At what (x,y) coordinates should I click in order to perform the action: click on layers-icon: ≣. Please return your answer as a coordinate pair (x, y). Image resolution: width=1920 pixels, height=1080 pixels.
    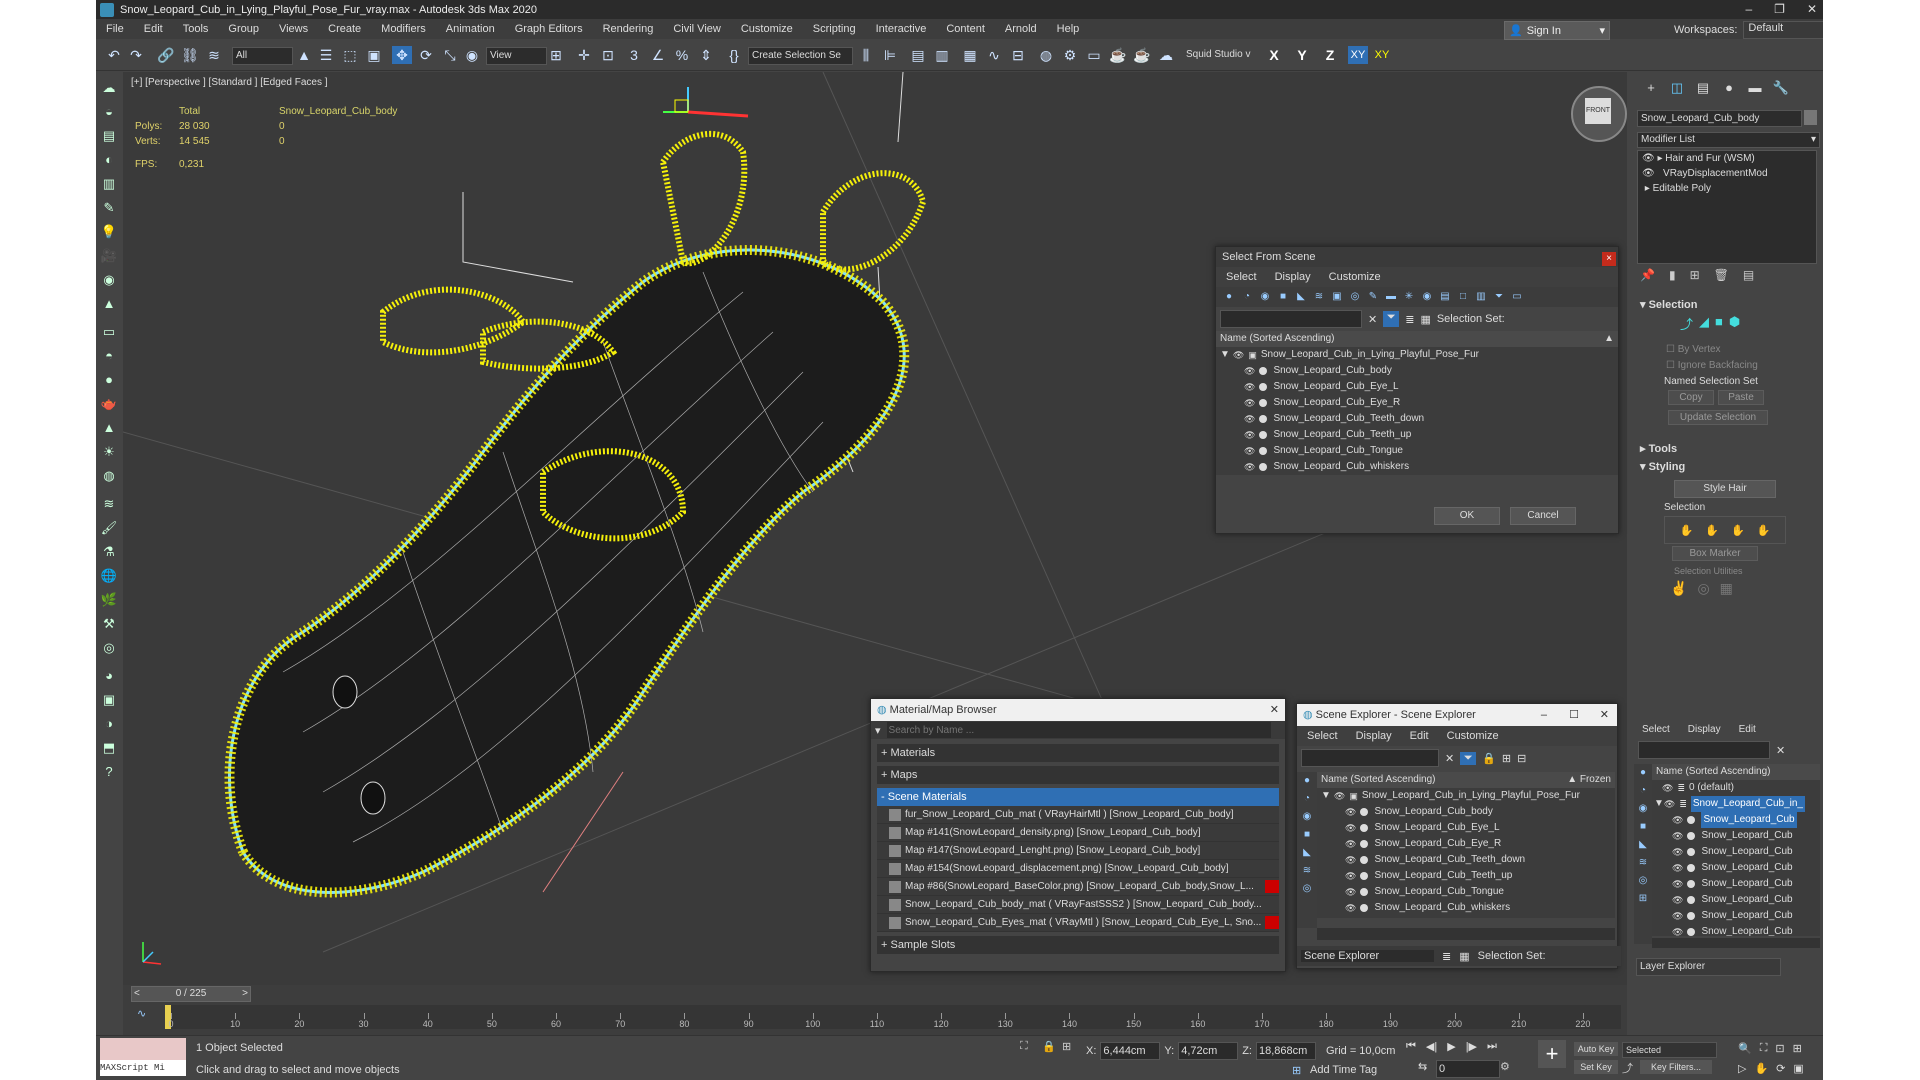
    Looking at the image, I should click on (1446, 956).